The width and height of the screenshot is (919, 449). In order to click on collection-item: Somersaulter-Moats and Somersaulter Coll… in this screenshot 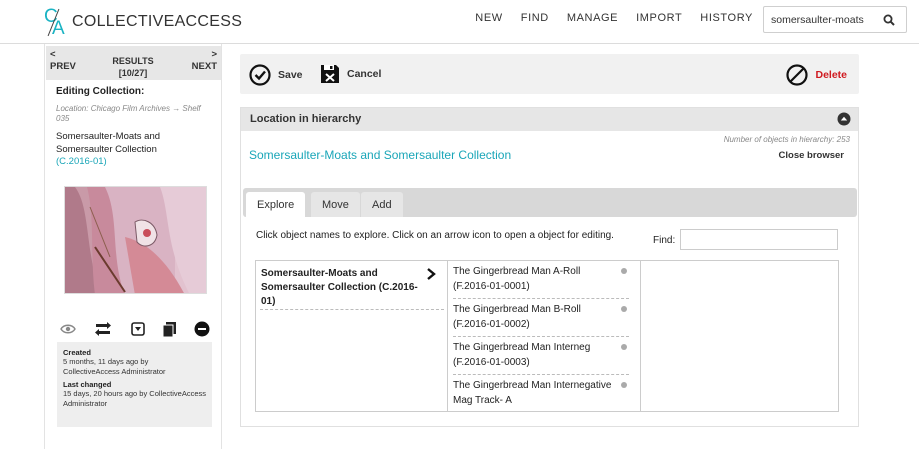, I will do `click(341, 288)`.